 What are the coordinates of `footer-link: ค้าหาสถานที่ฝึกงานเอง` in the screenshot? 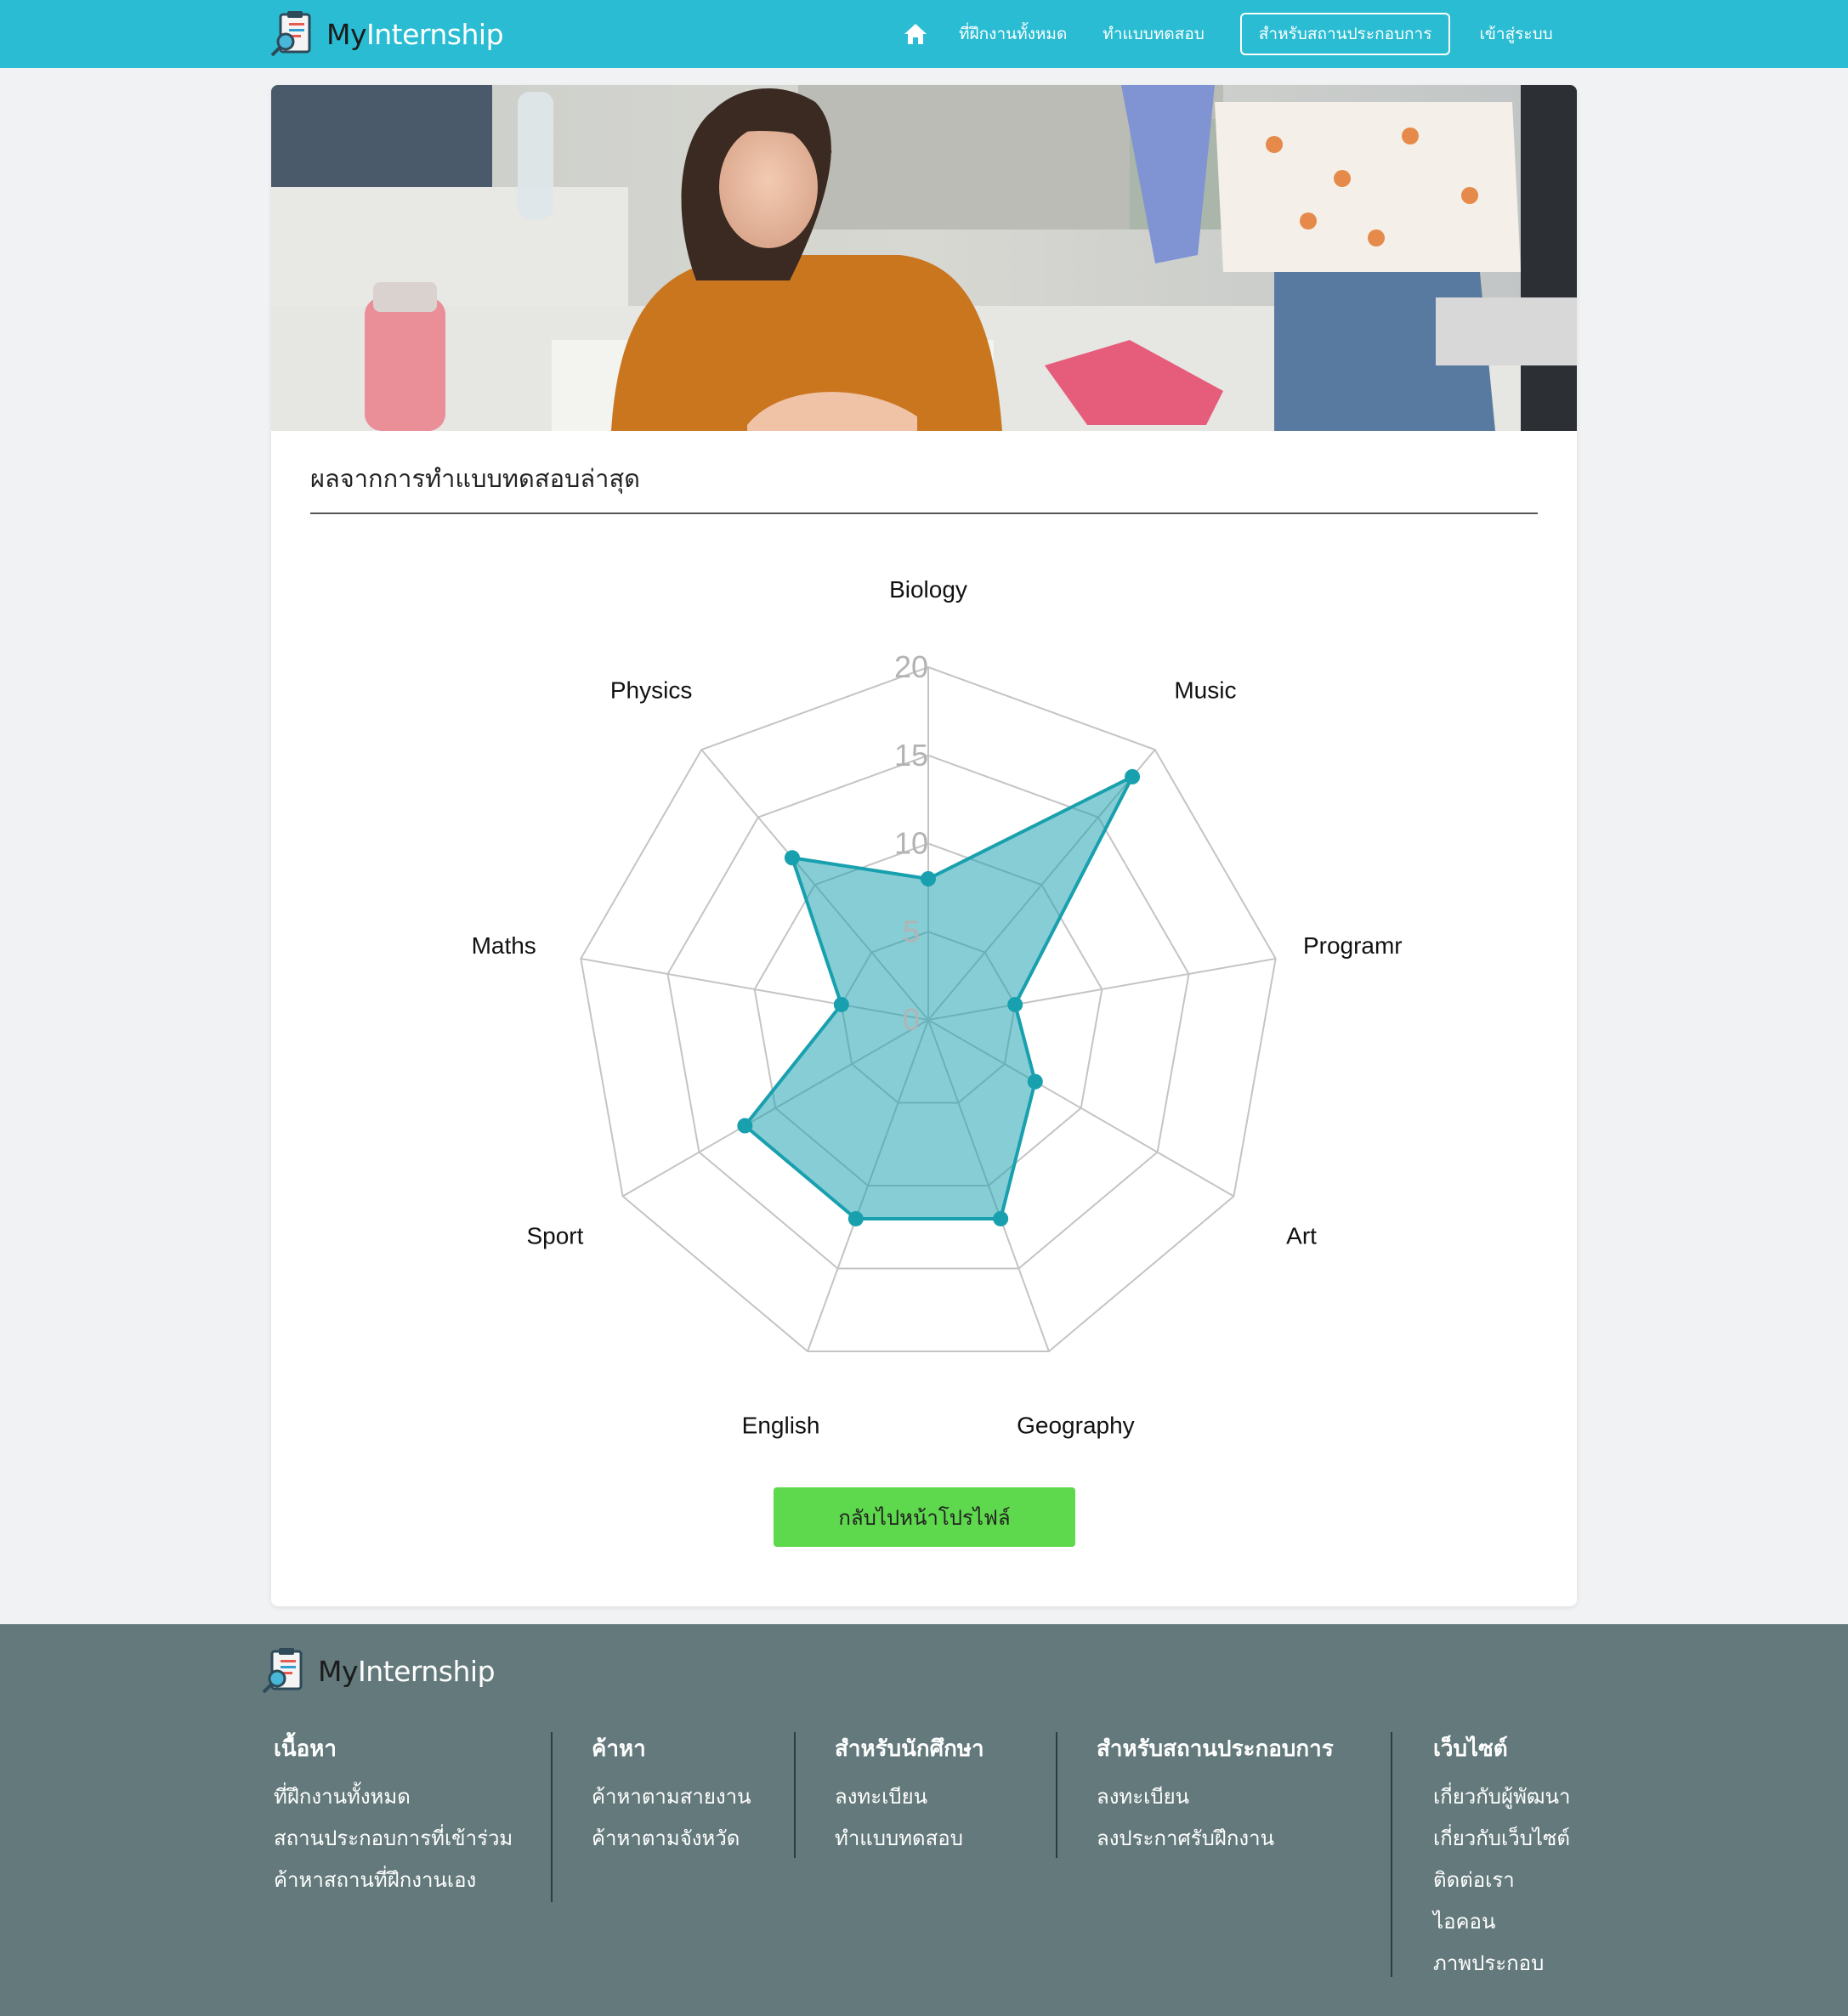 It's located at (393, 1880).